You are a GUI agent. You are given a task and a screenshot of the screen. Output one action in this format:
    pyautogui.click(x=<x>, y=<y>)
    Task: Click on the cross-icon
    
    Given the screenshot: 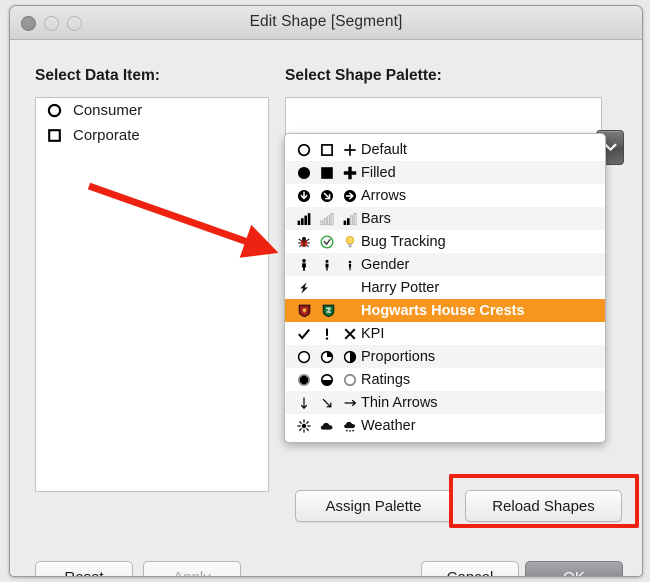 What is the action you would take?
    pyautogui.click(x=350, y=334)
    